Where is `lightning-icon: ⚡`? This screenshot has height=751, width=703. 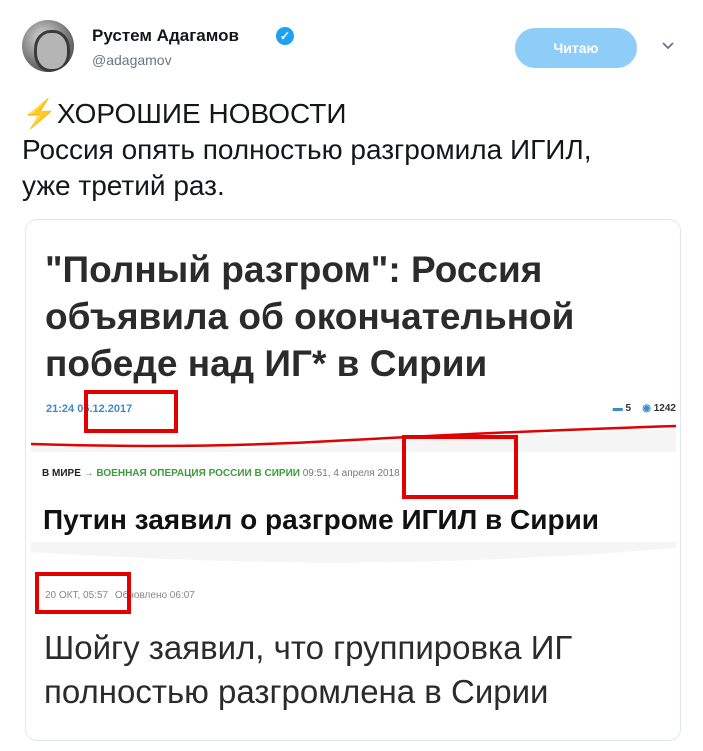
lightning-icon: ⚡ is located at coordinates (39, 113).